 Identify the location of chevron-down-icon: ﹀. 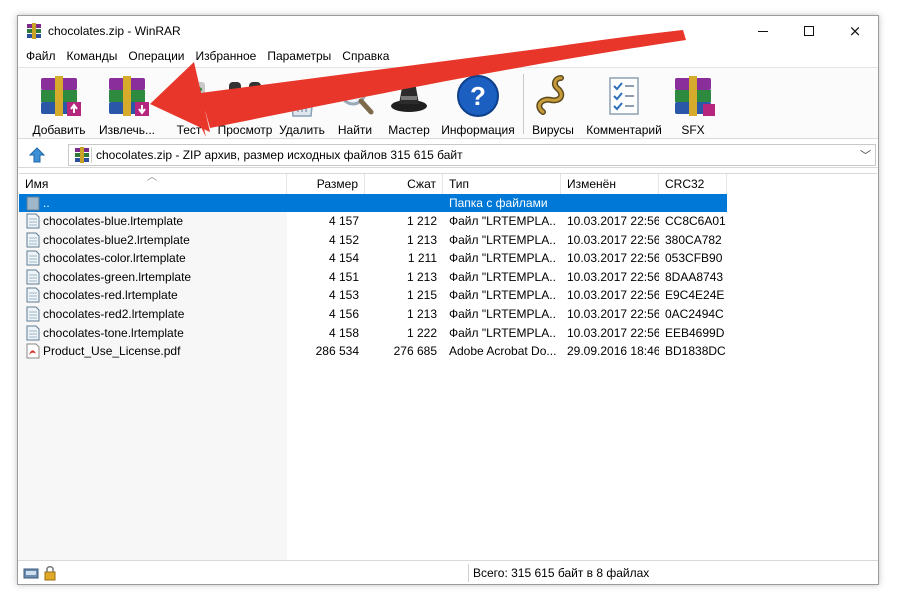
(865, 155).